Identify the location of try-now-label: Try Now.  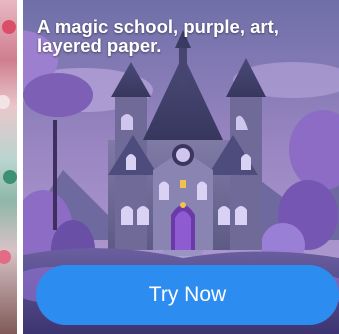
(187, 294).